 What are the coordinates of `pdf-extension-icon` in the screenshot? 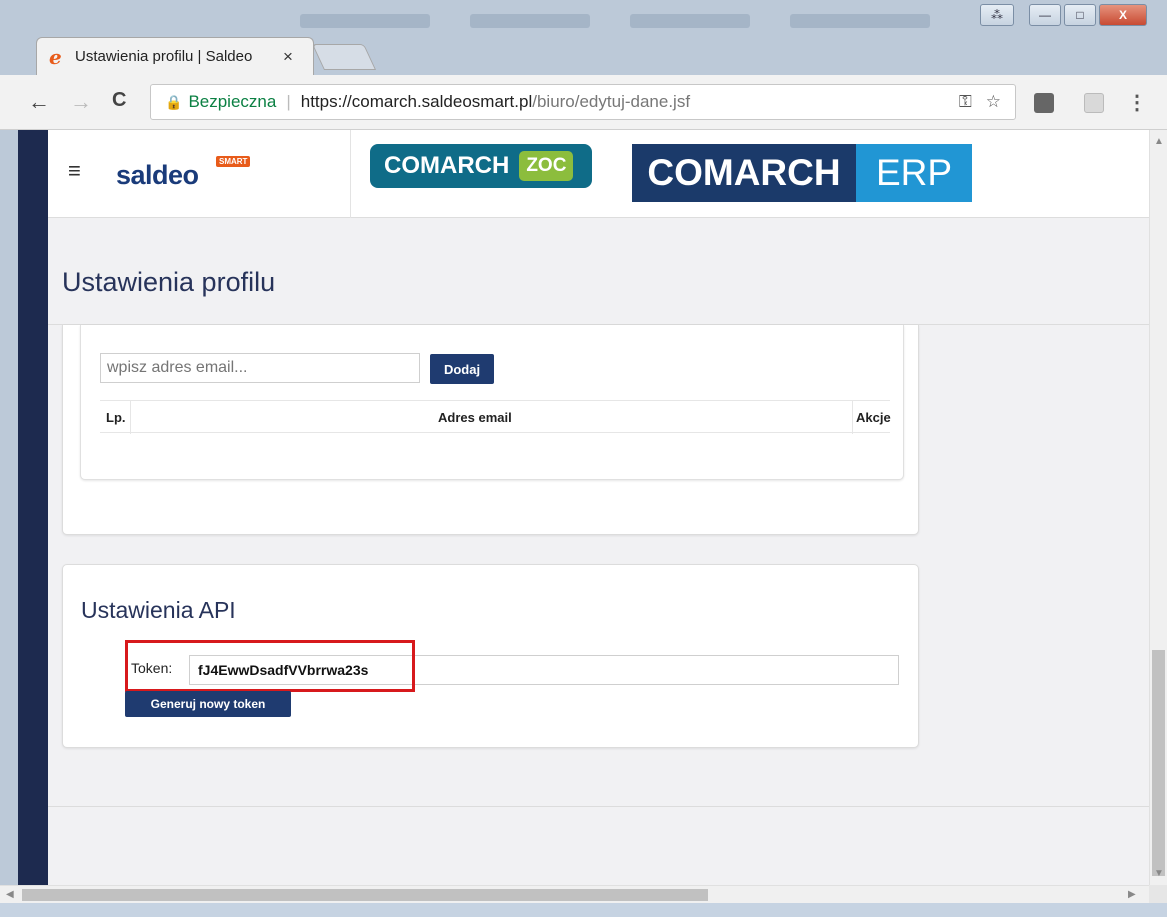 It's located at (1094, 103).